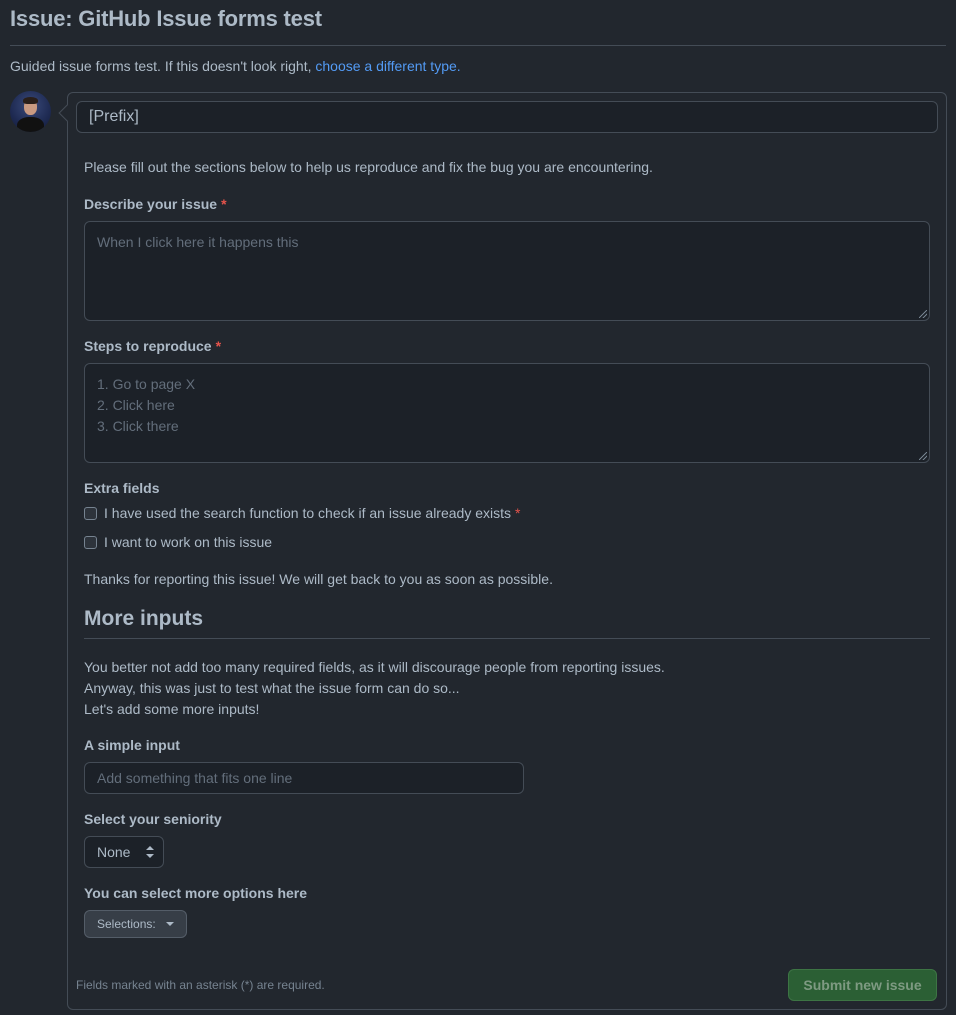  I want to click on extra-fields-label: Extra fields, so click(122, 488).